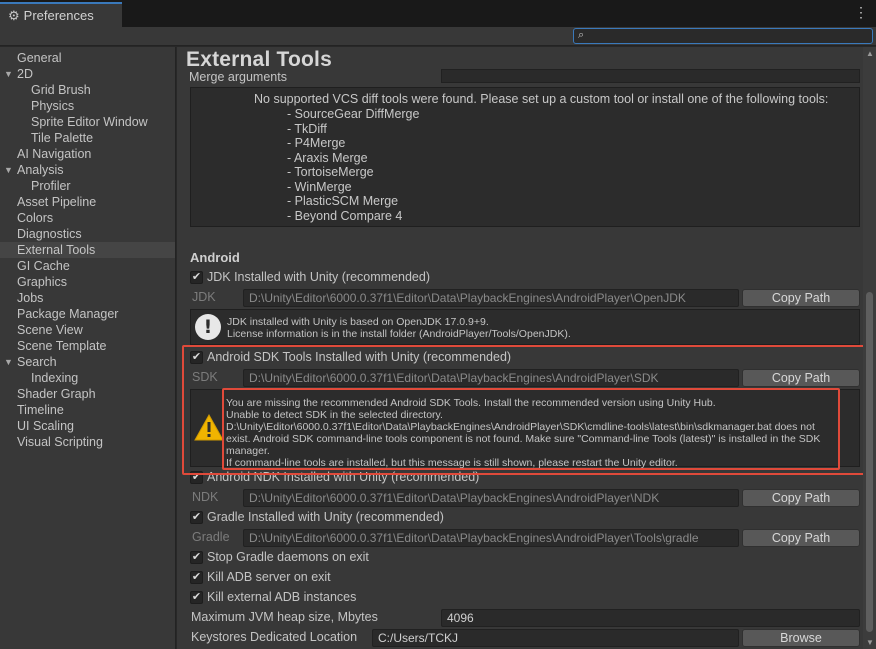 Image resolution: width=876 pixels, height=649 pixels. What do you see at coordinates (196, 477) in the screenshot?
I see `ndk-checkbox: ✔` at bounding box center [196, 477].